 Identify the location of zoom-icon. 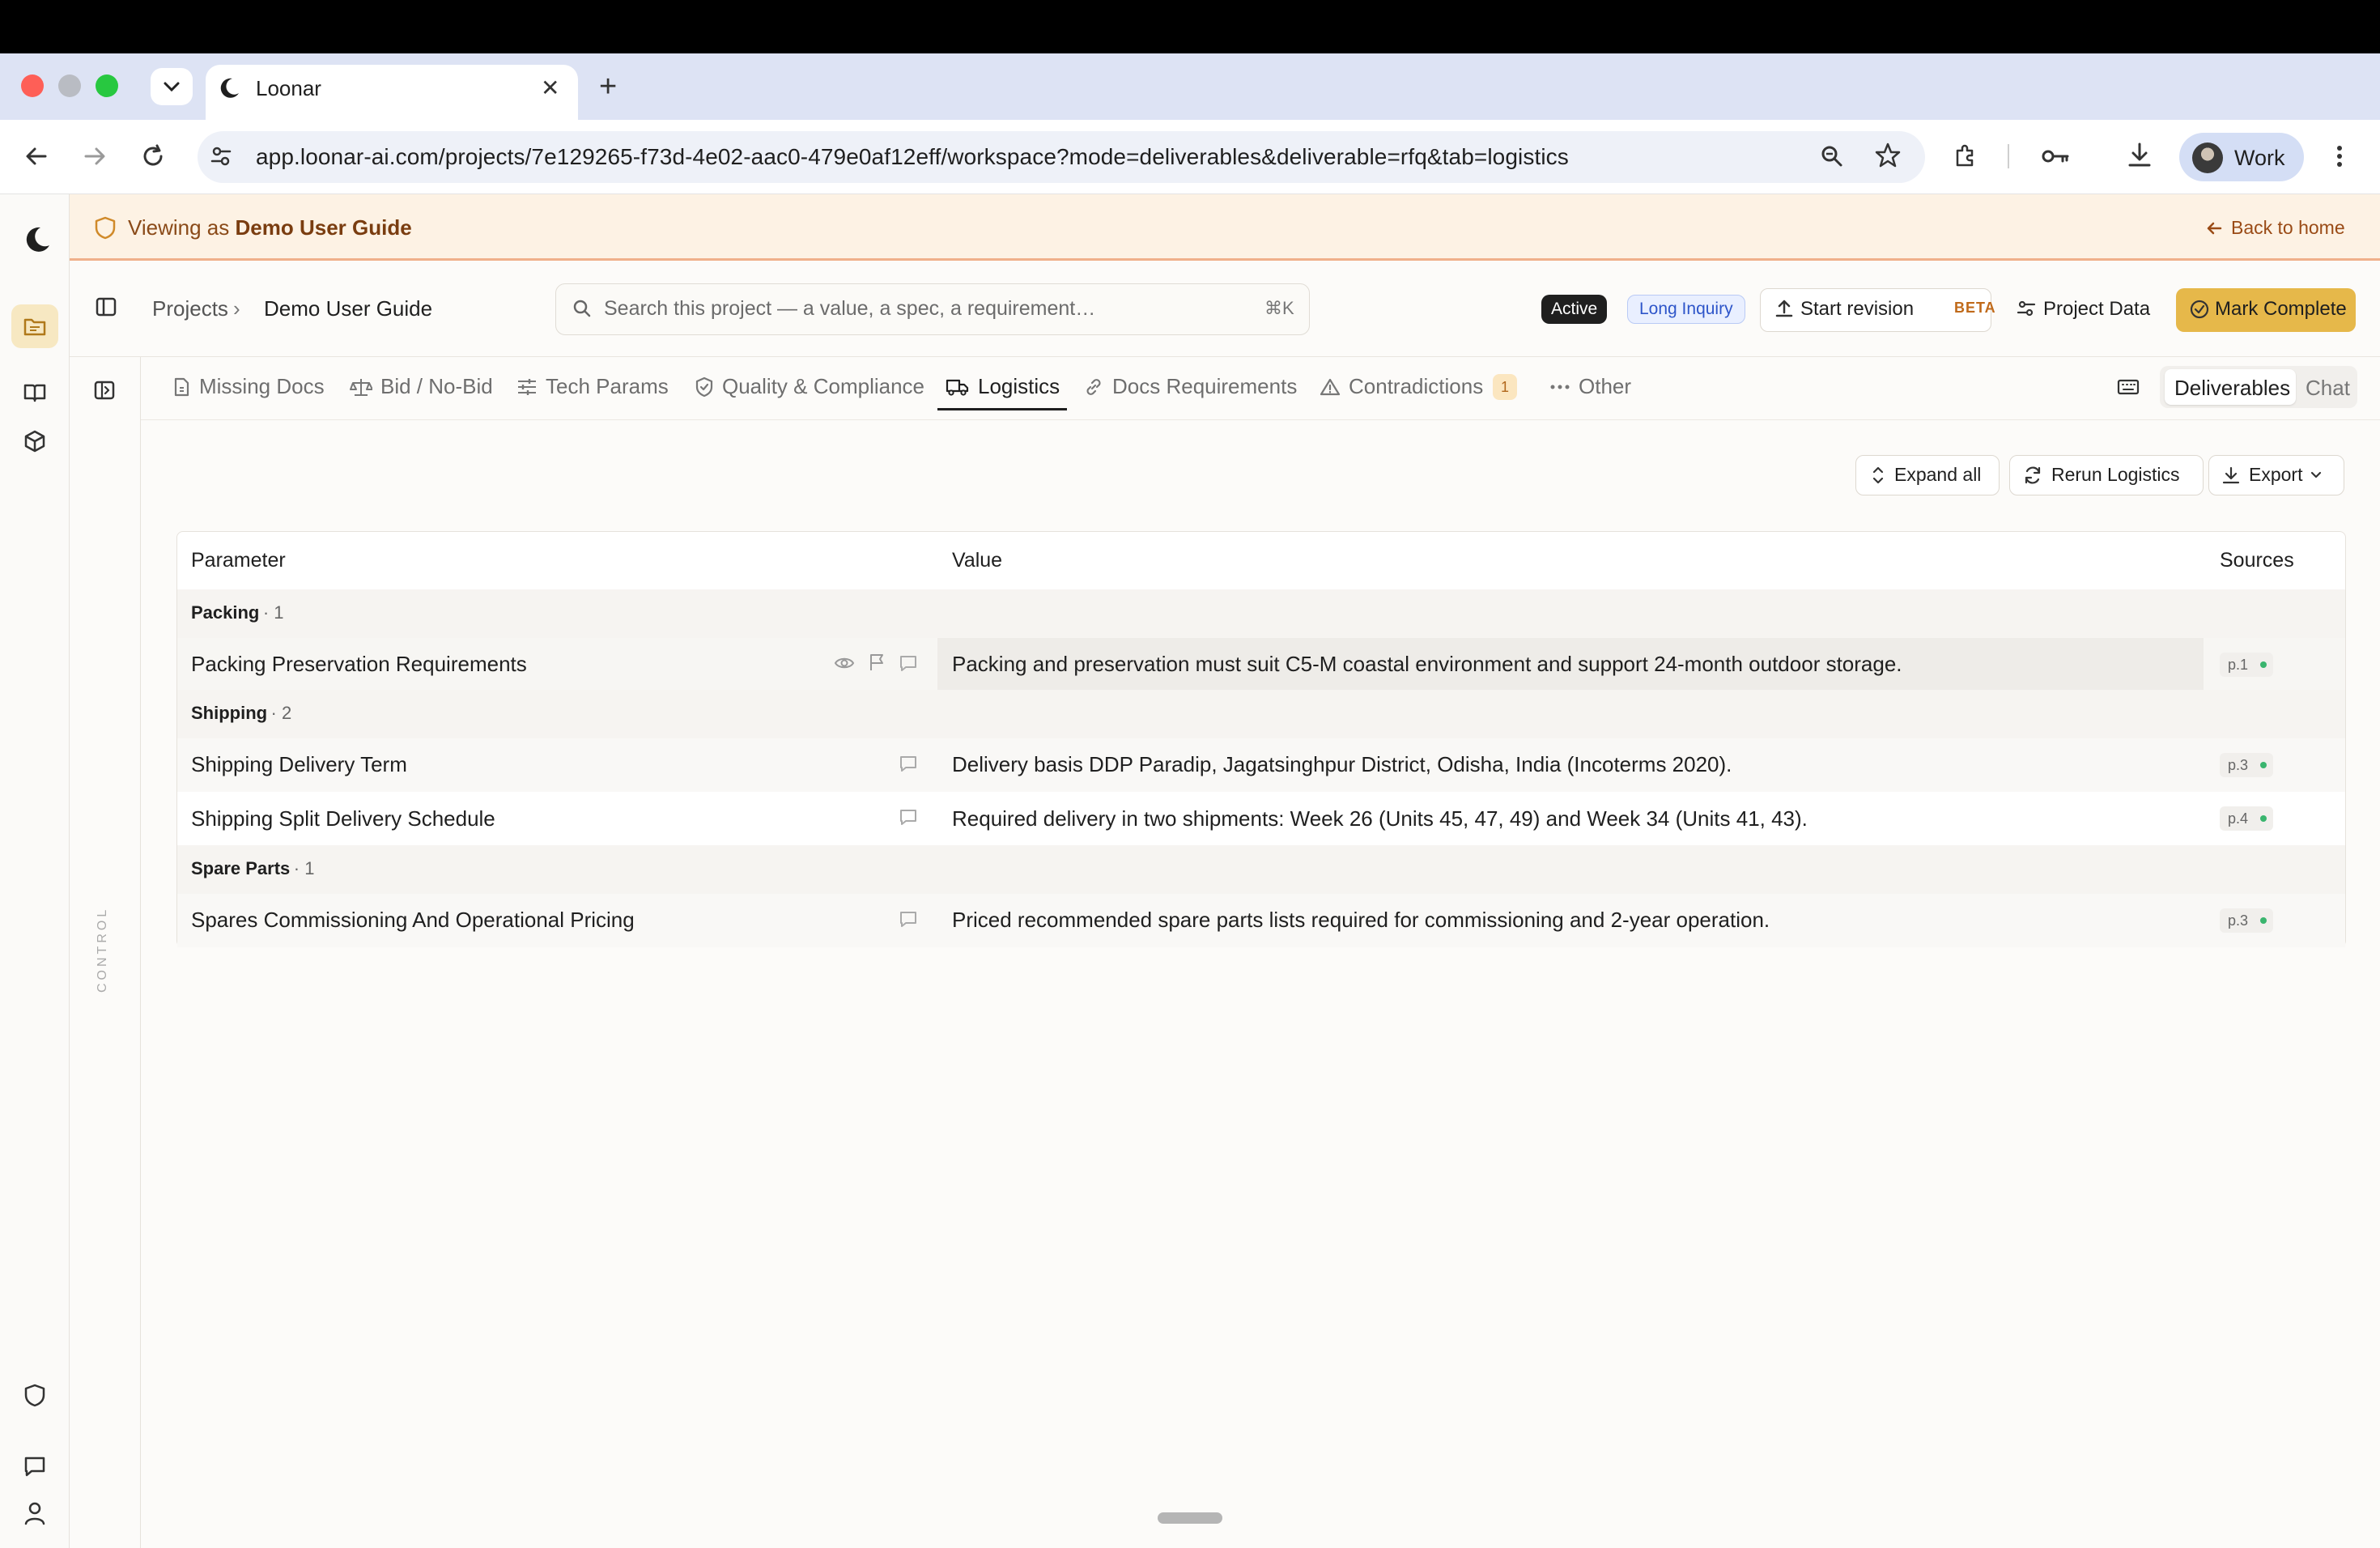
(1832, 156).